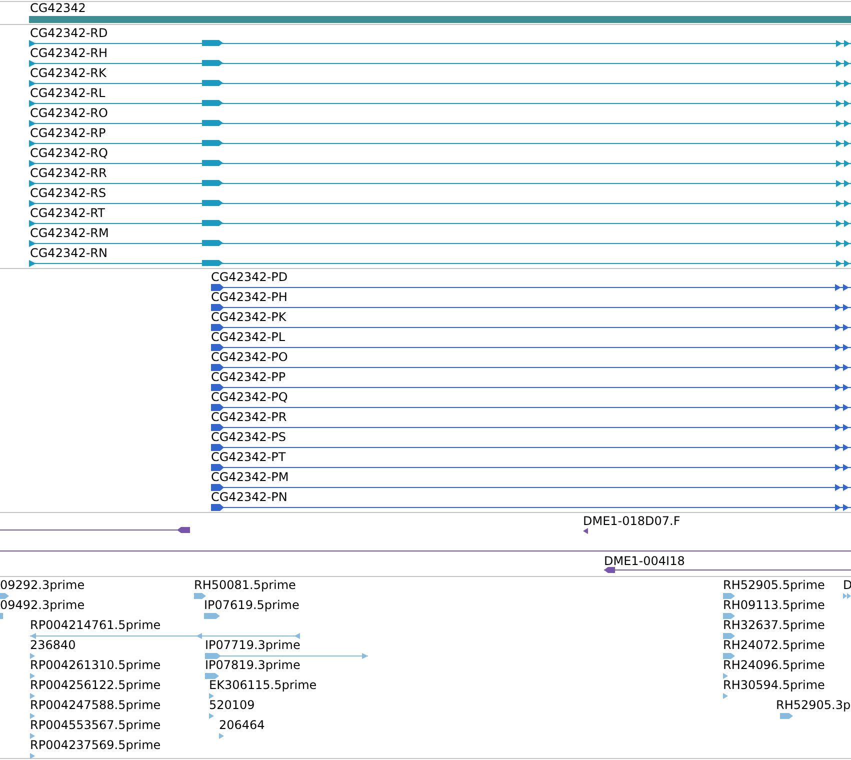  What do you see at coordinates (252, 645) in the screenshot?
I see `est-label: IP07719.3prime` at bounding box center [252, 645].